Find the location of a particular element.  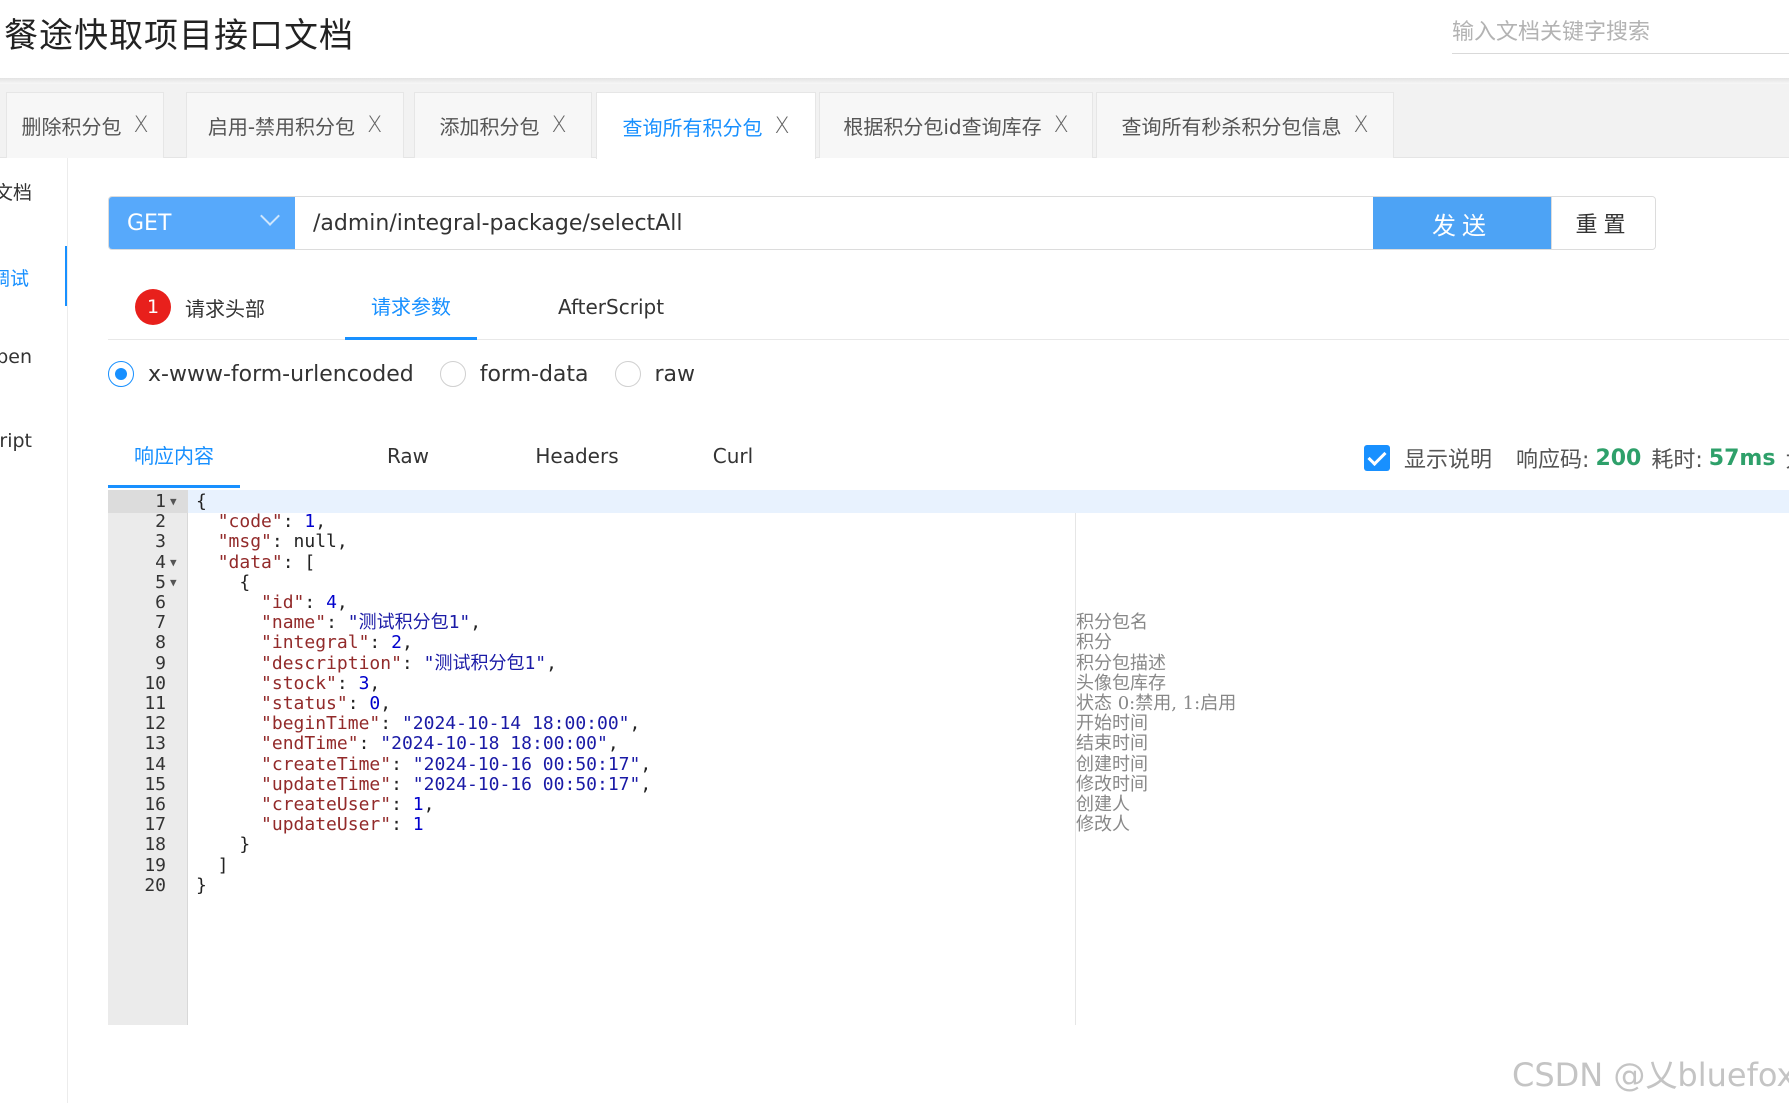

tab-response-curl: Curl is located at coordinates (733, 456).